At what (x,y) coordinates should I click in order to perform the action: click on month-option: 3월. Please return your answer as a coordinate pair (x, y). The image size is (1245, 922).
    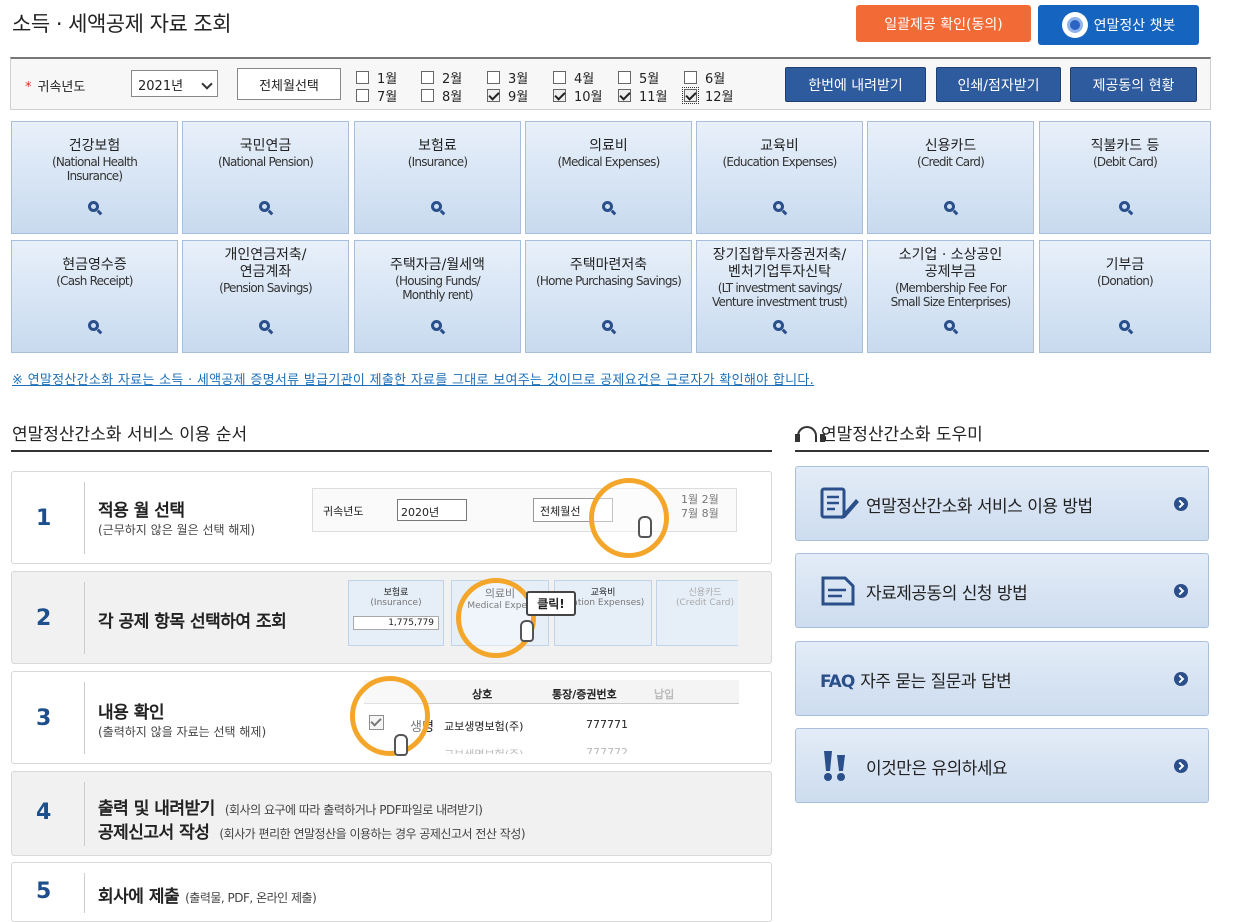
    Looking at the image, I should click on (507, 77).